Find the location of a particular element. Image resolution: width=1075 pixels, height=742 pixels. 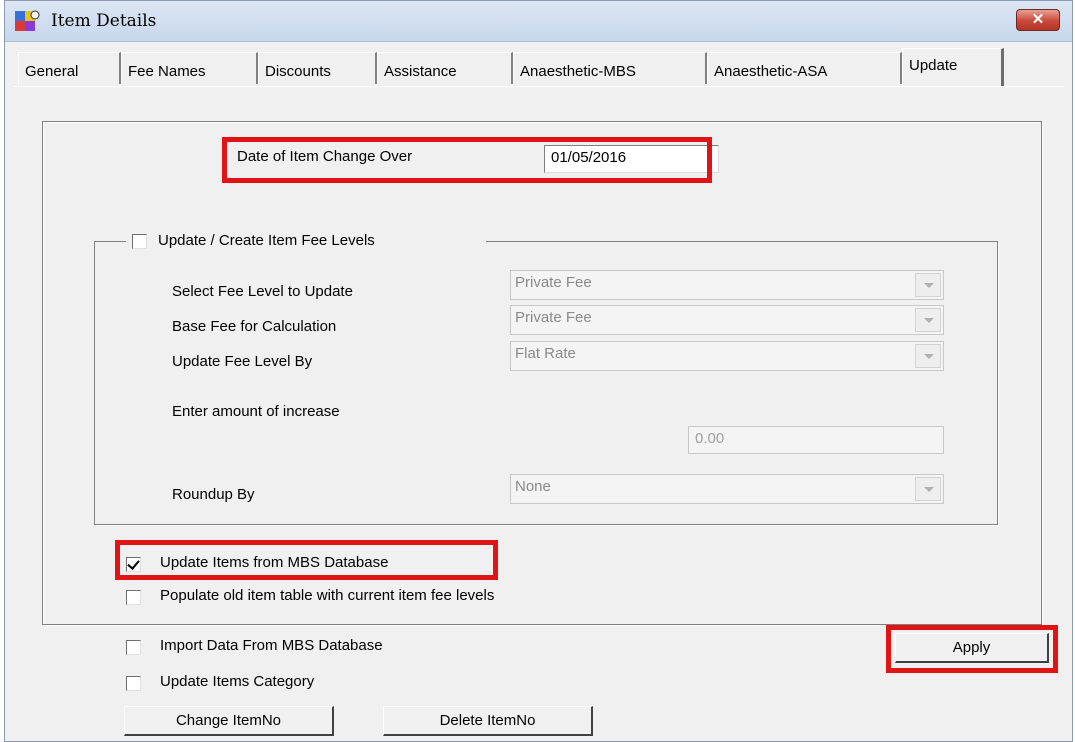

tab-label: General is located at coordinates (52, 71).